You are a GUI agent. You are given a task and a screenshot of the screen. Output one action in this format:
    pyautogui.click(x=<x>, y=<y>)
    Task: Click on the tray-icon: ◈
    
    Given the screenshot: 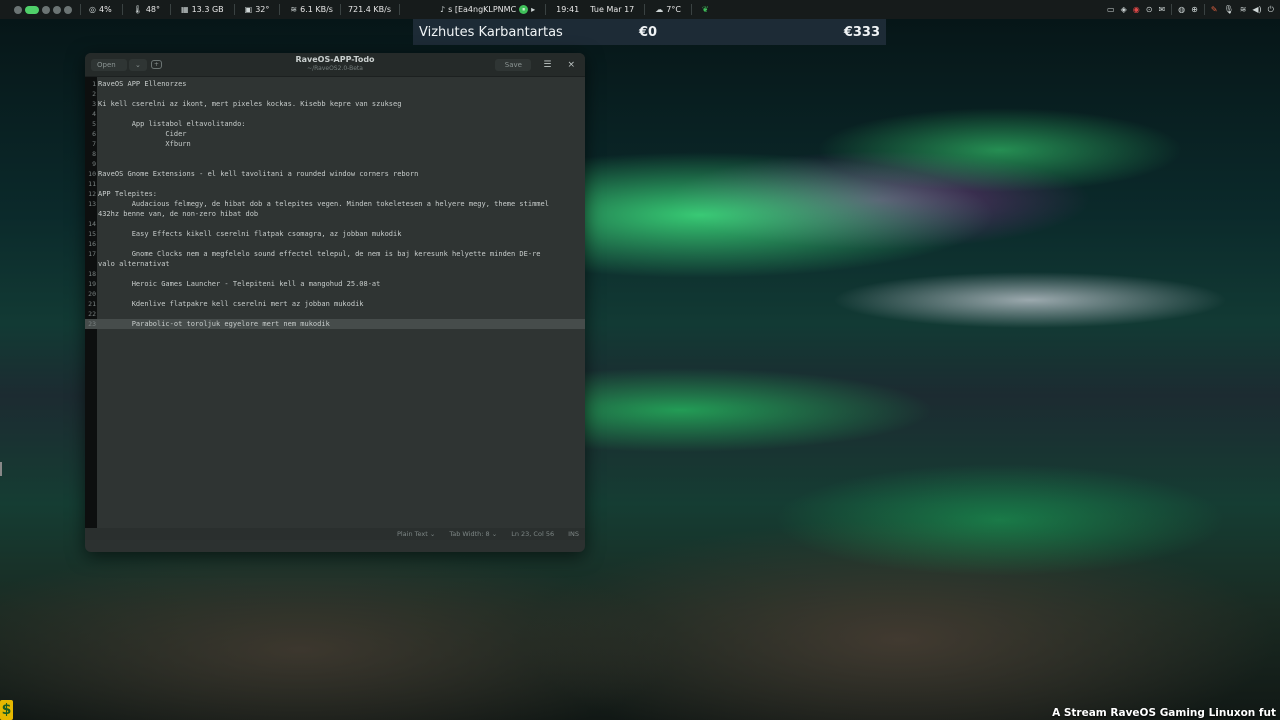 What is the action you would take?
    pyautogui.click(x=1124, y=9)
    